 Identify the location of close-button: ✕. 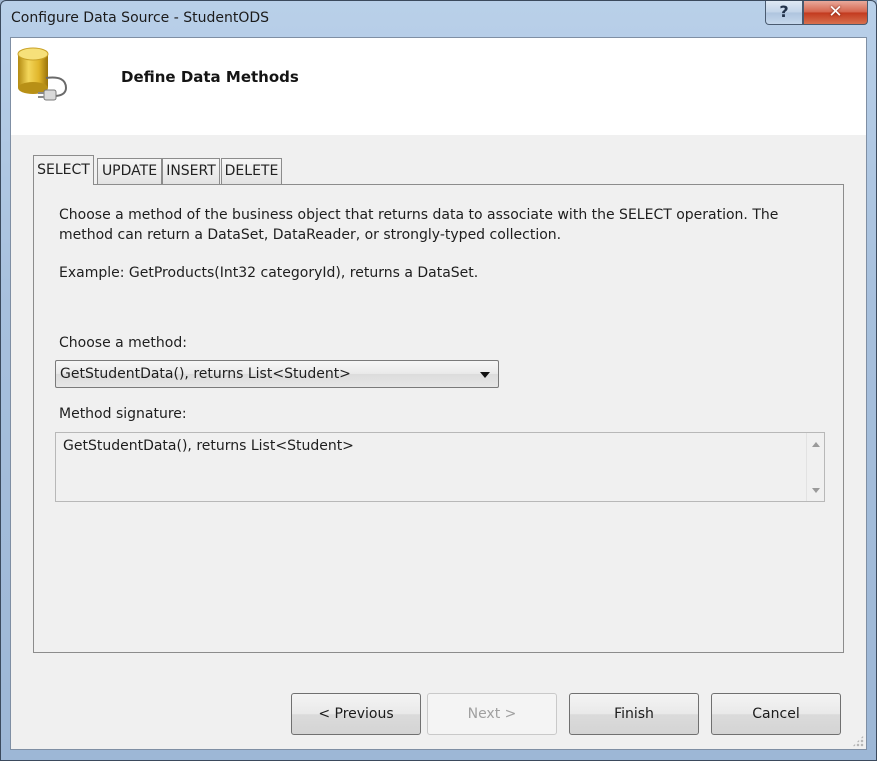
(835, 13).